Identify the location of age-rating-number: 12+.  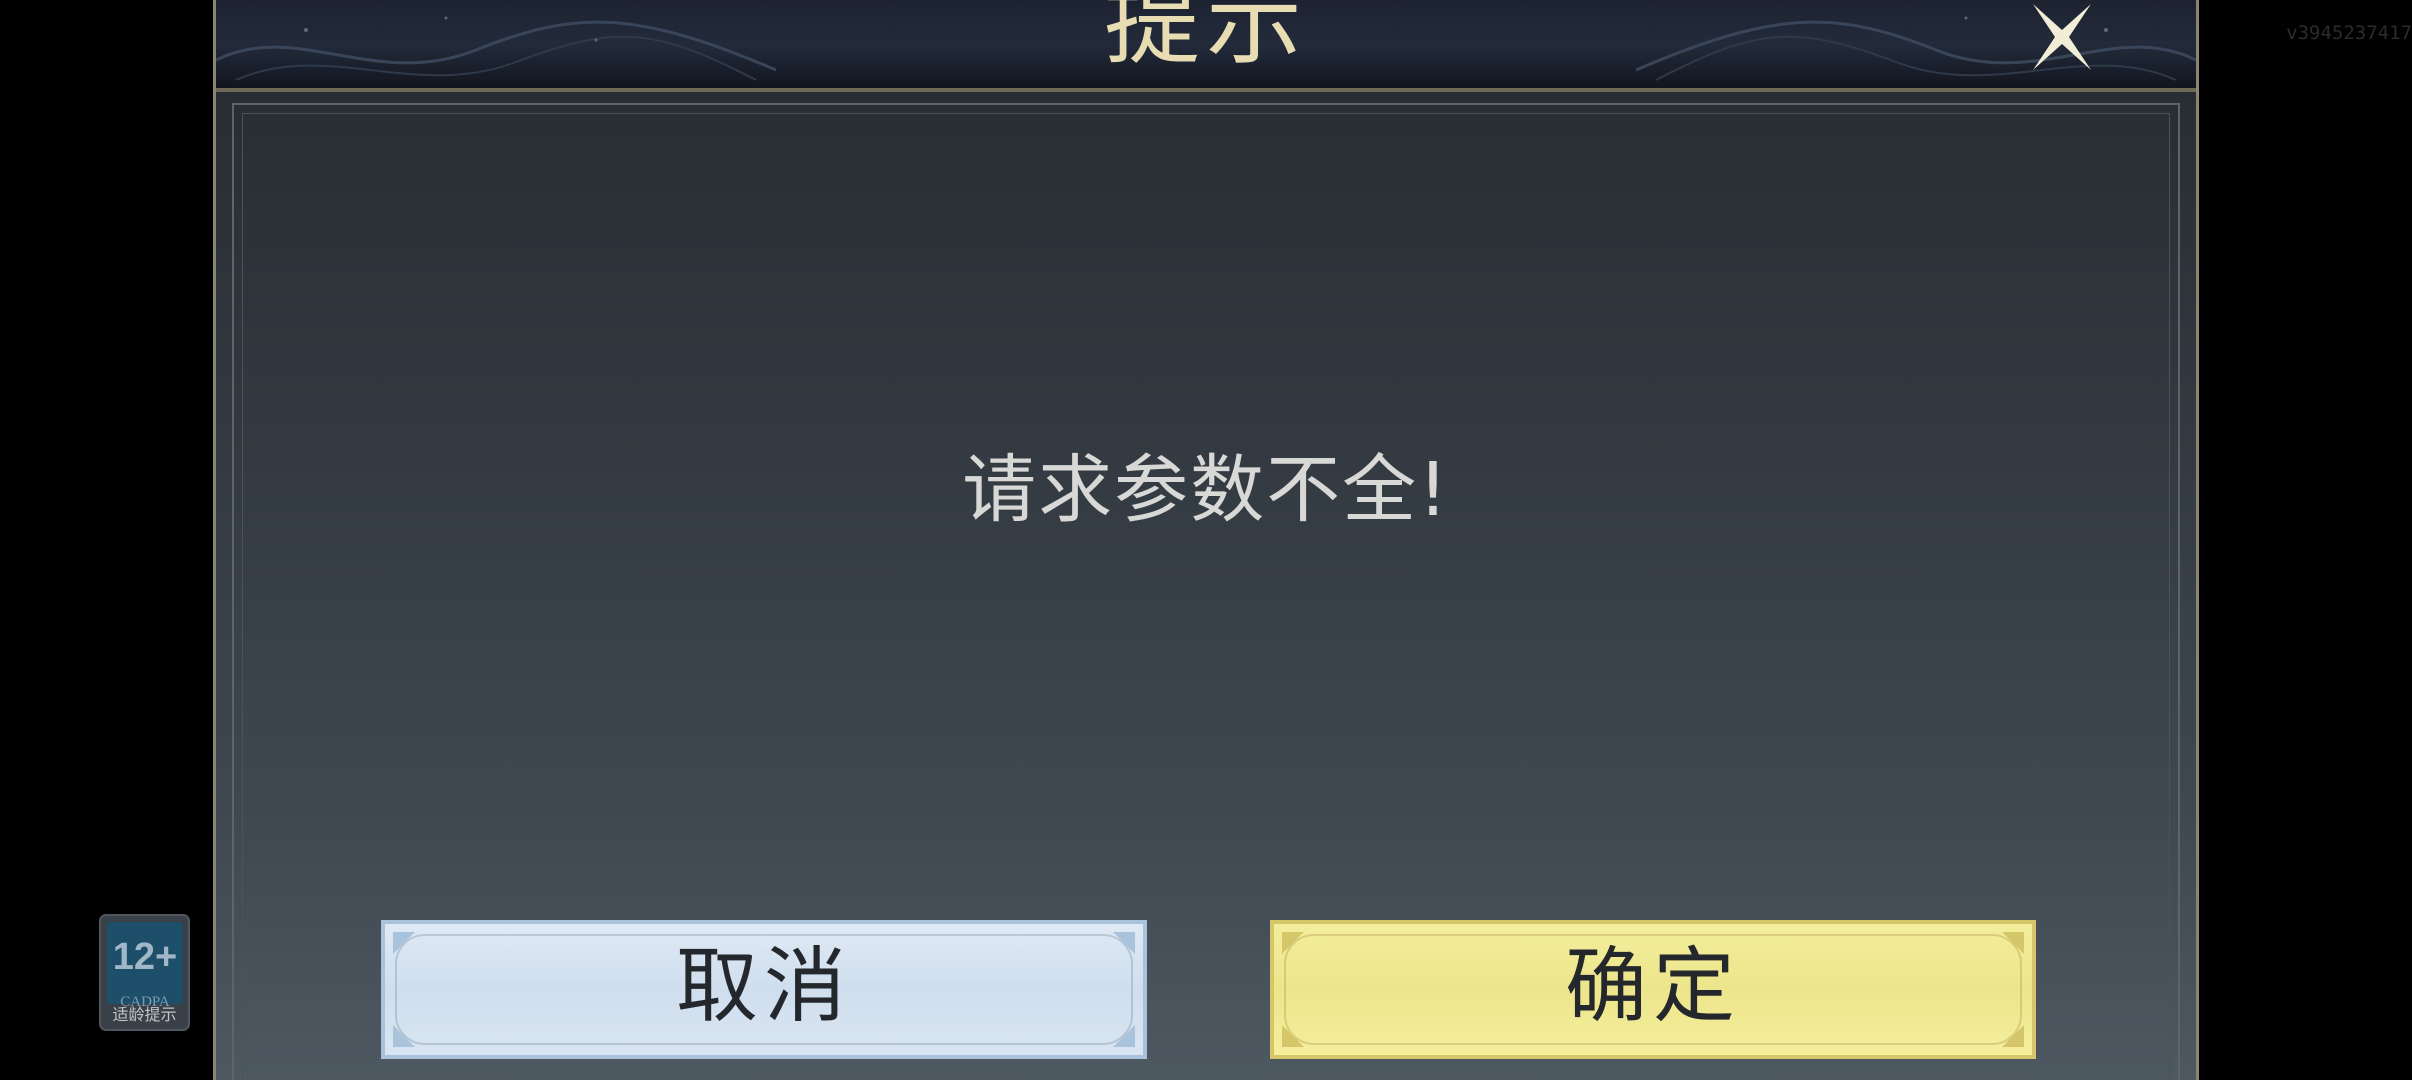
(145, 957).